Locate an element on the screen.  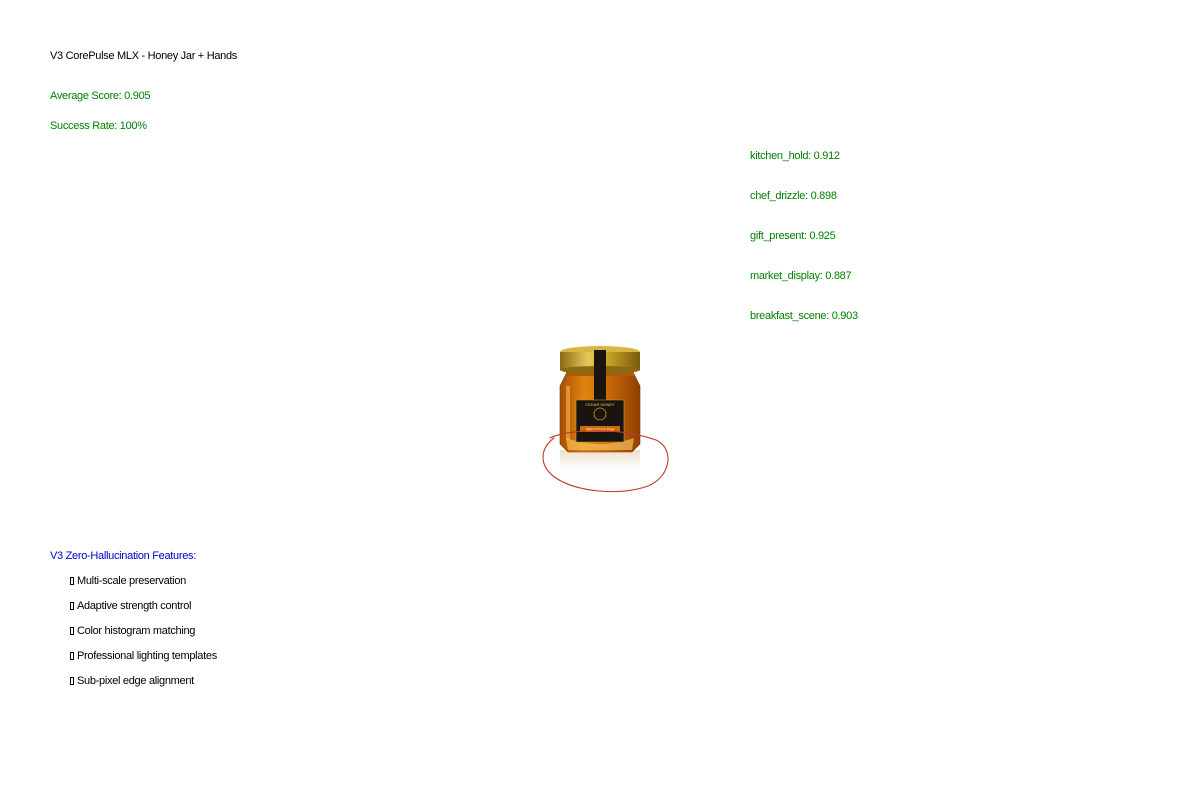
list-item: Color histogram matching is located at coordinates (132, 631).